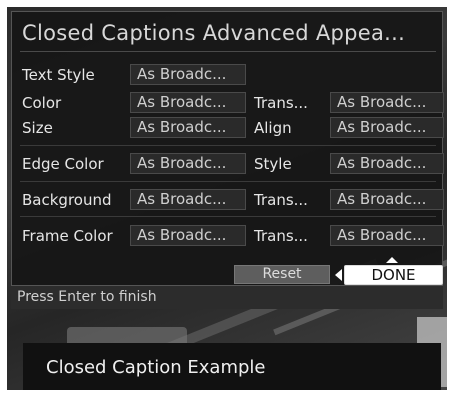  What do you see at coordinates (67, 236) in the screenshot?
I see `frame-color-label: Frame Color` at bounding box center [67, 236].